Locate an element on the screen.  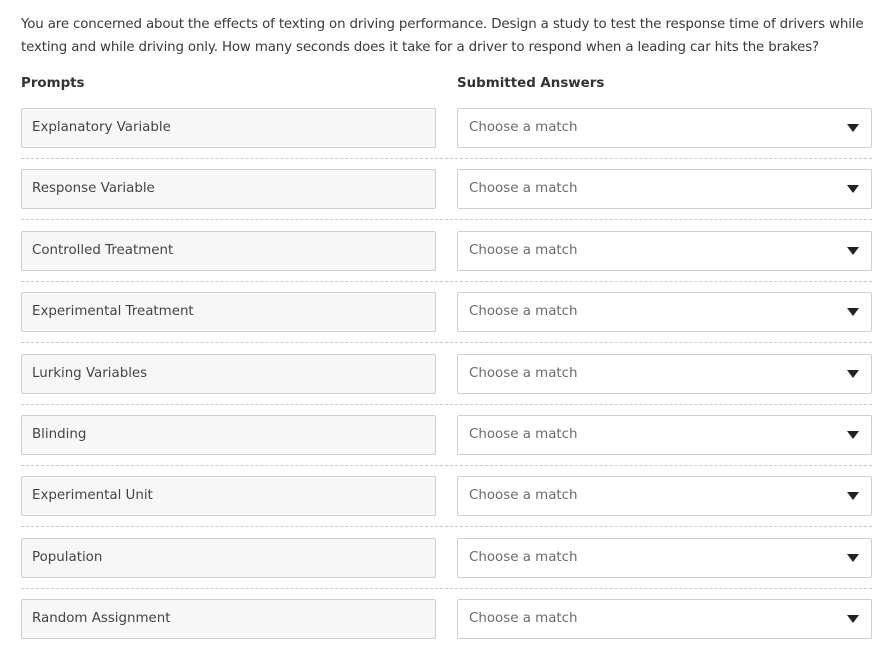
prompt-label: Lurking Variables is located at coordinates (228, 374).